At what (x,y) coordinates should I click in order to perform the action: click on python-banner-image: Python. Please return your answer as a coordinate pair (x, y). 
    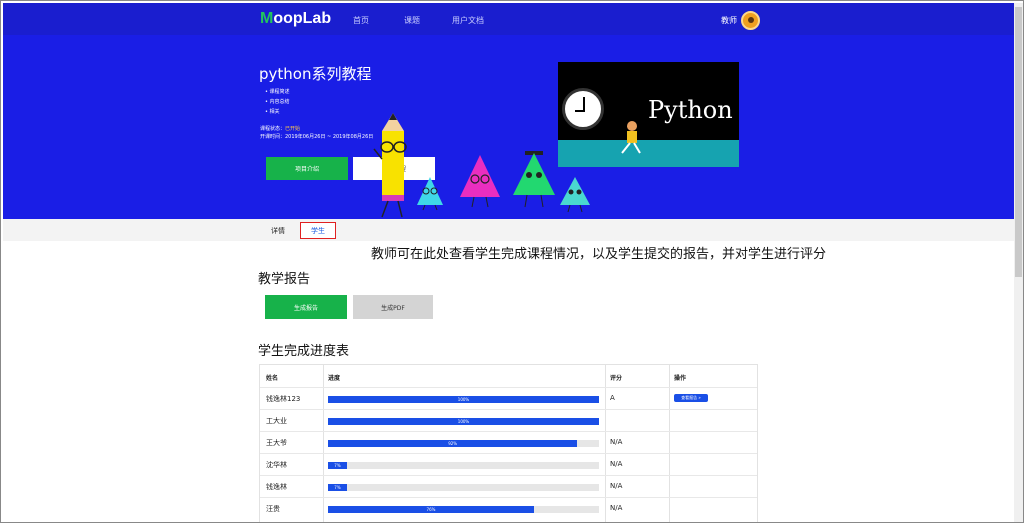
    Looking at the image, I should click on (648, 114).